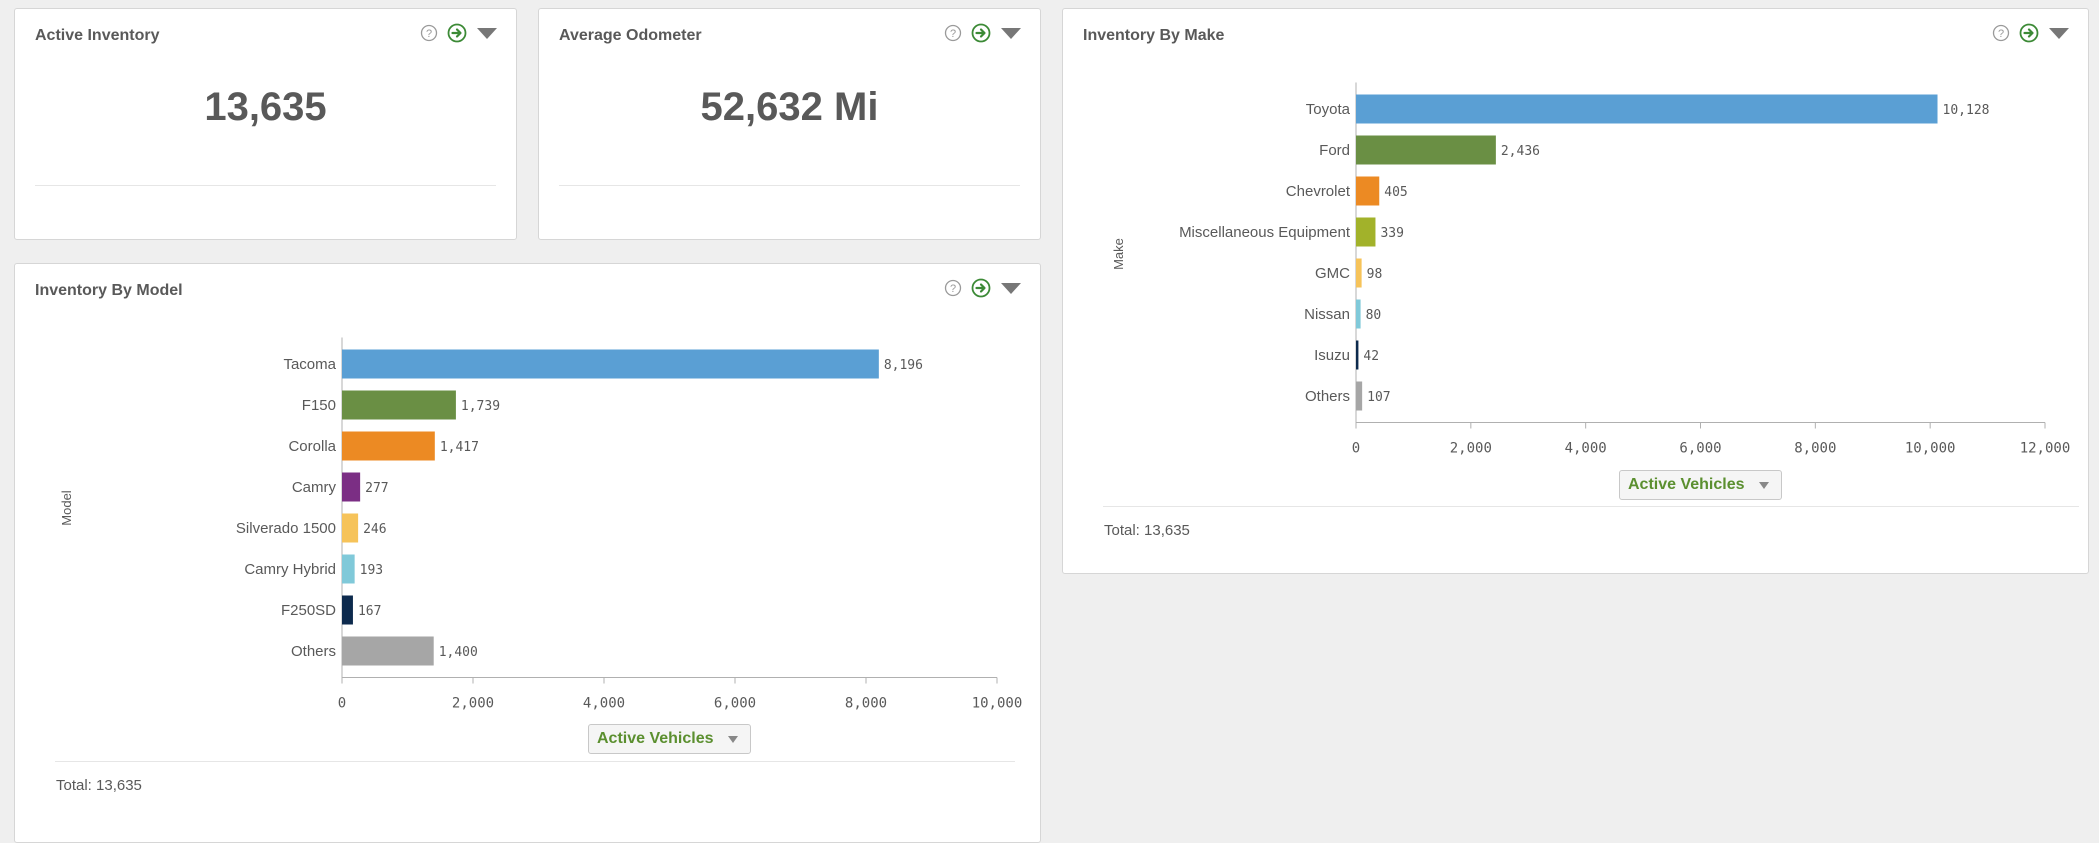  What do you see at coordinates (312, 446) in the screenshot?
I see `category-label: Corolla` at bounding box center [312, 446].